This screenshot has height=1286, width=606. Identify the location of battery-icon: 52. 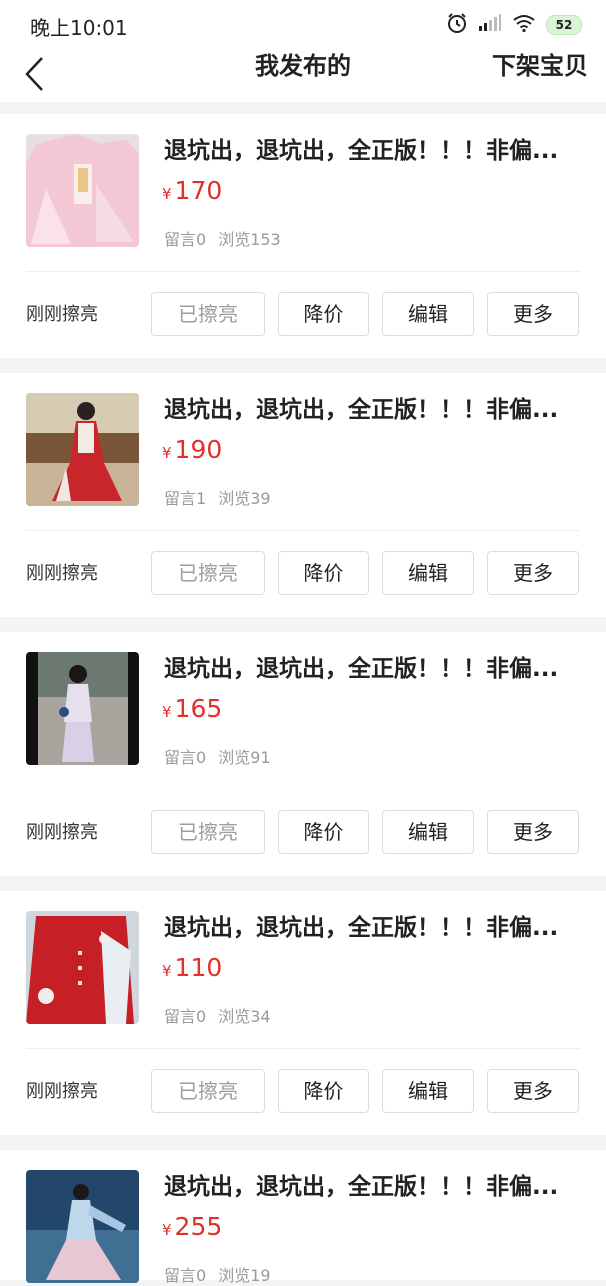
(564, 25).